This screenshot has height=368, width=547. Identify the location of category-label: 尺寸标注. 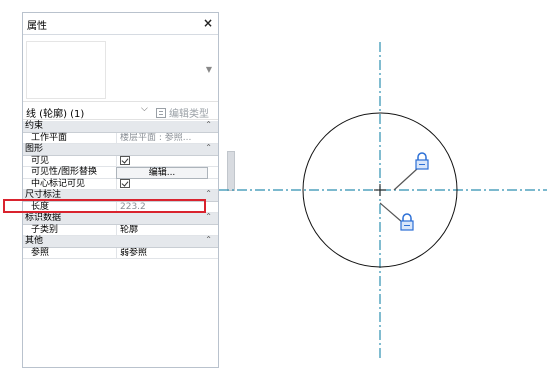
(43, 195).